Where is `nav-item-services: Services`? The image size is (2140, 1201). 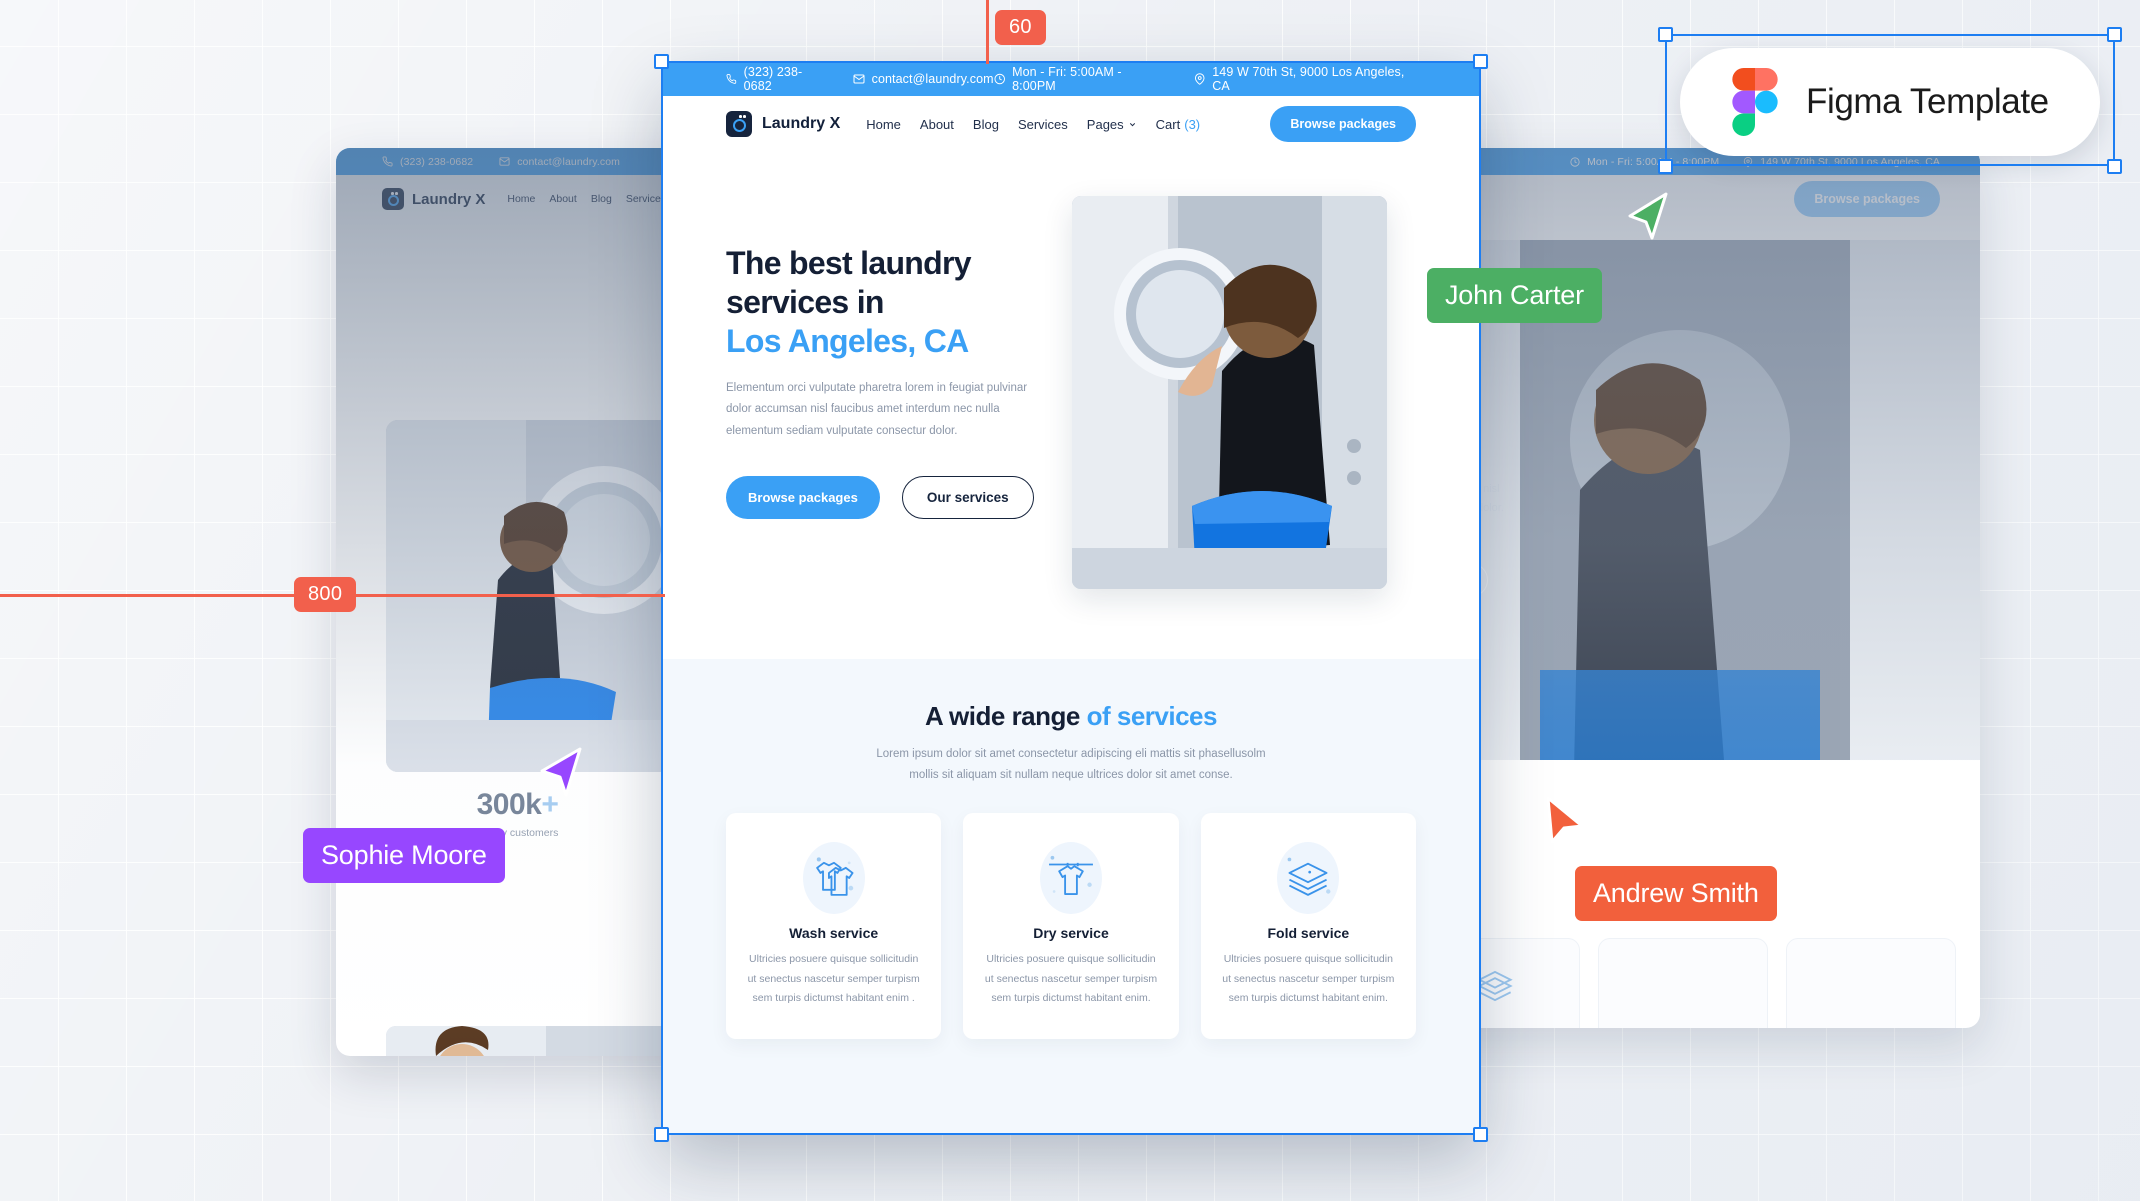 nav-item-services: Services is located at coordinates (1043, 124).